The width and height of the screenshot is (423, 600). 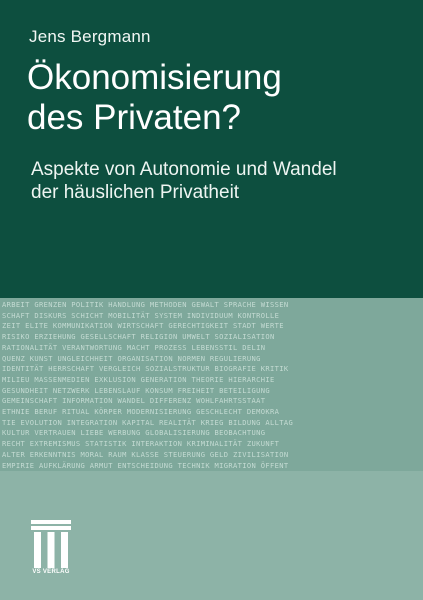 What do you see at coordinates (51, 544) in the screenshot?
I see `vs-verlag-logo-icon` at bounding box center [51, 544].